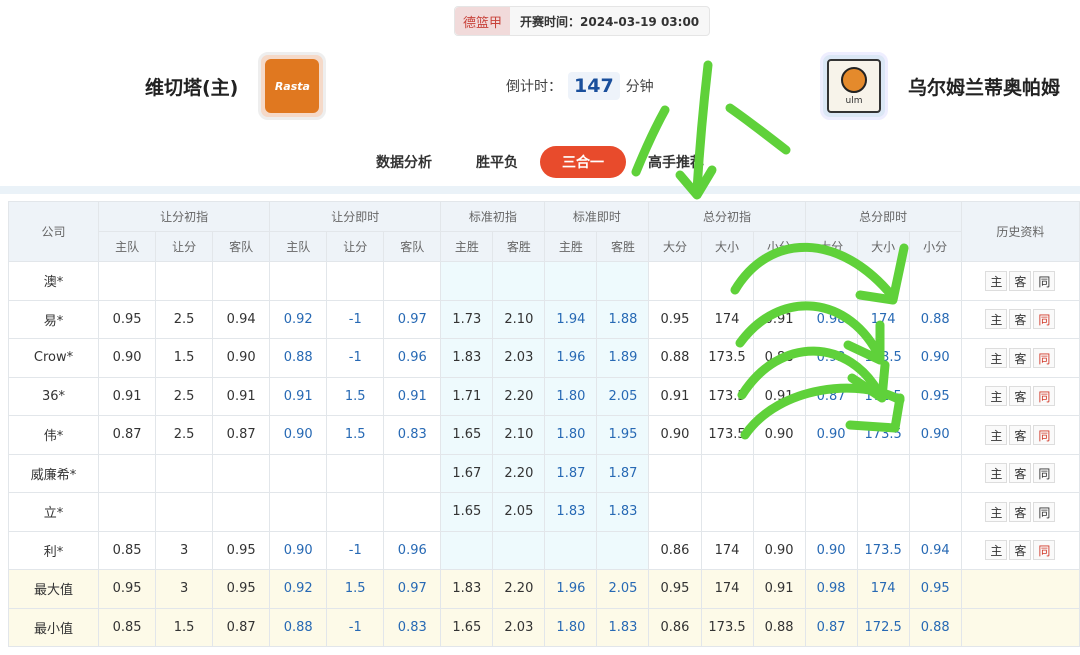 This screenshot has height=655, width=1080. I want to click on tab-bar: 数据分析 胜平负 三合一 高手推荐, so click(540, 162).